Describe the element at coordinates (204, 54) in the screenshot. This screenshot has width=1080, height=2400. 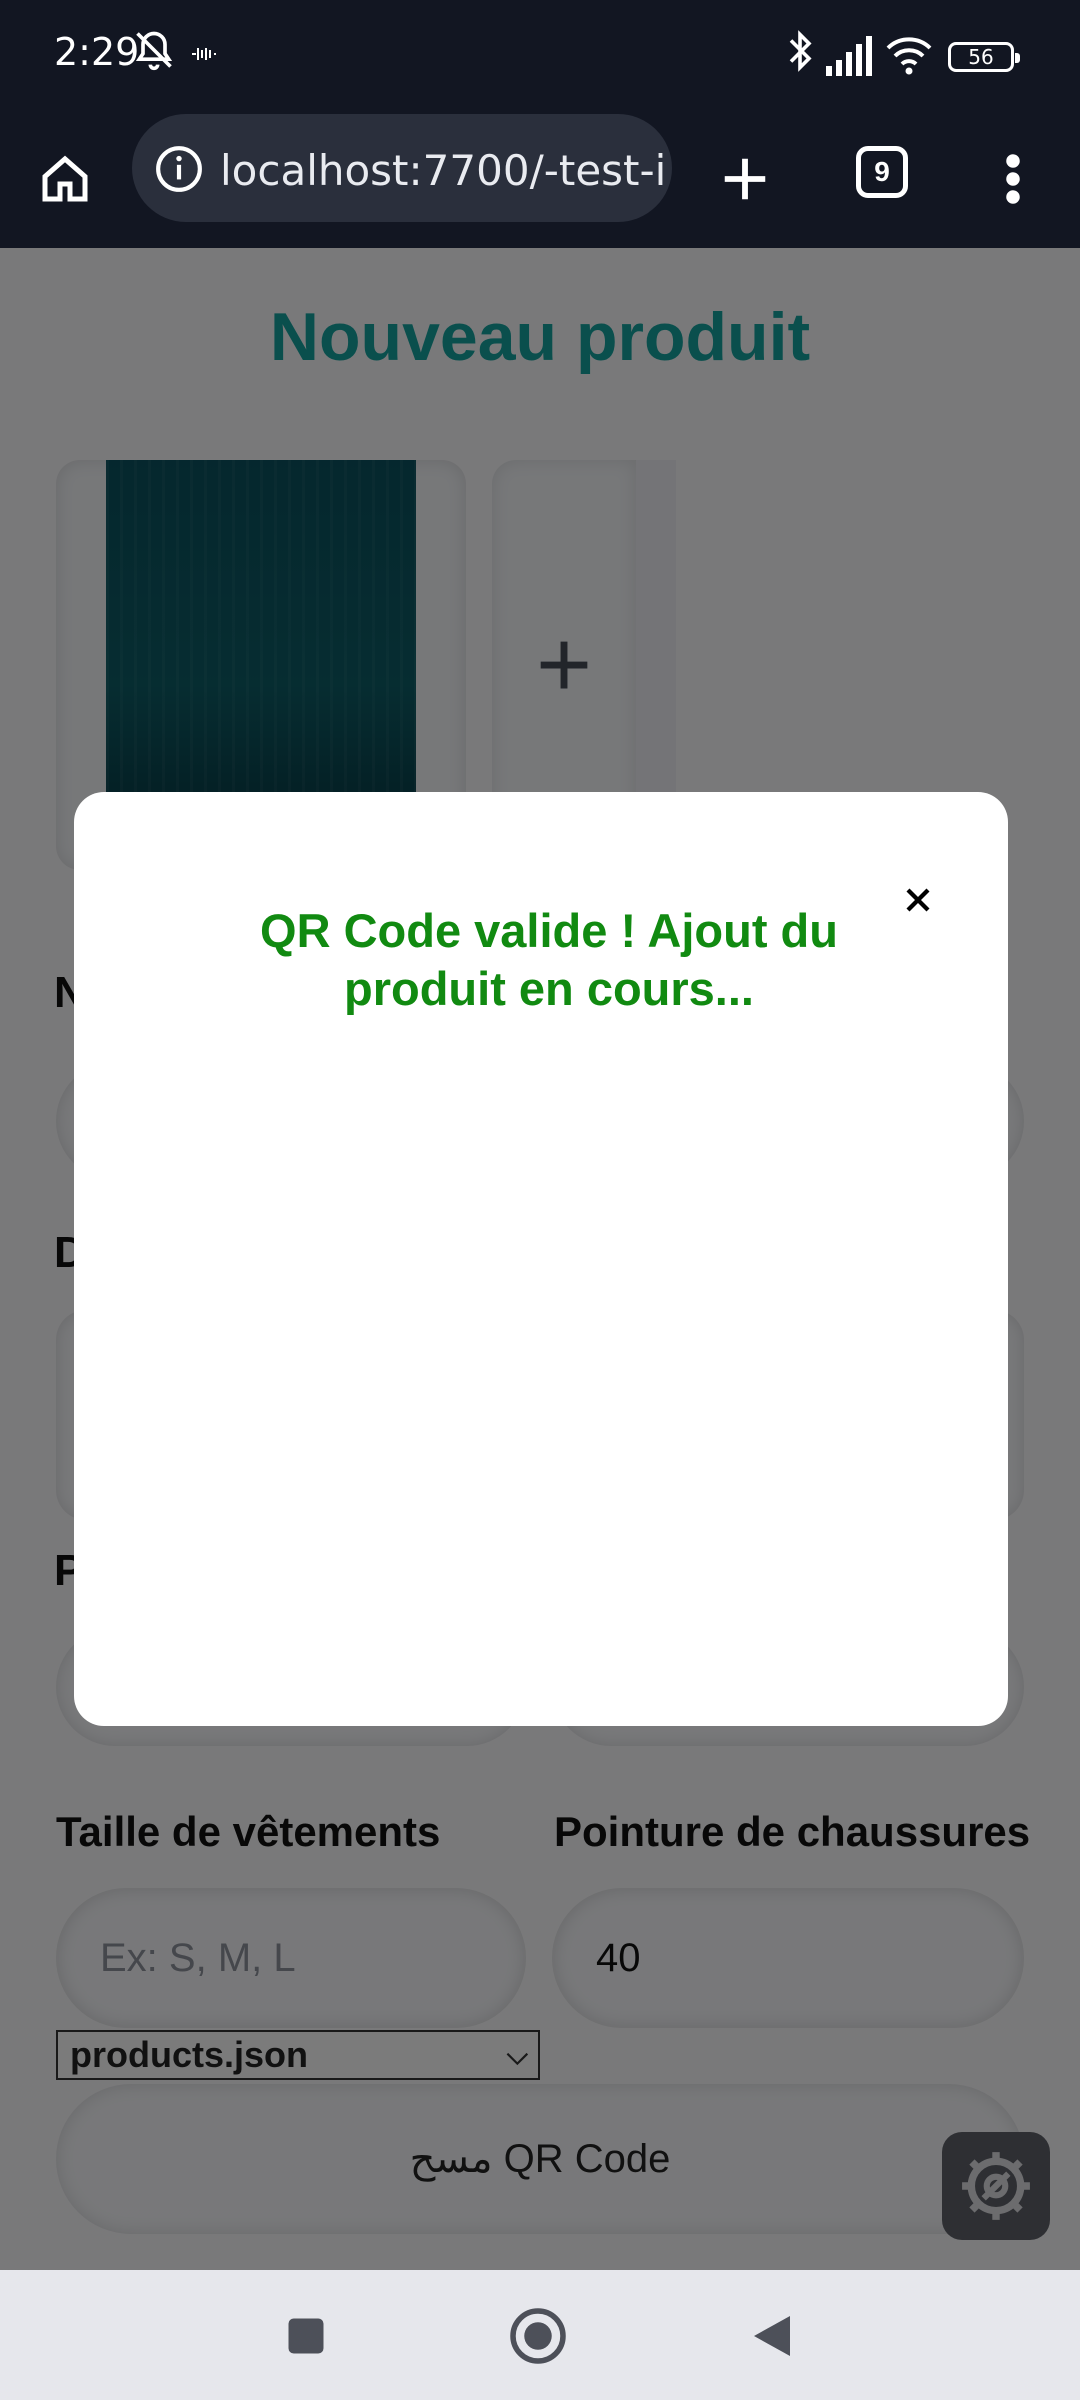
I see `vibrate-icon` at that location.